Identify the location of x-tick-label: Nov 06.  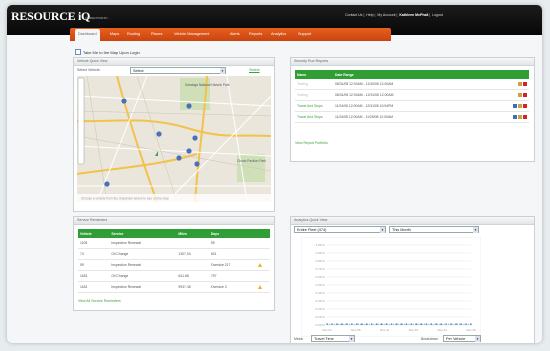
(356, 330).